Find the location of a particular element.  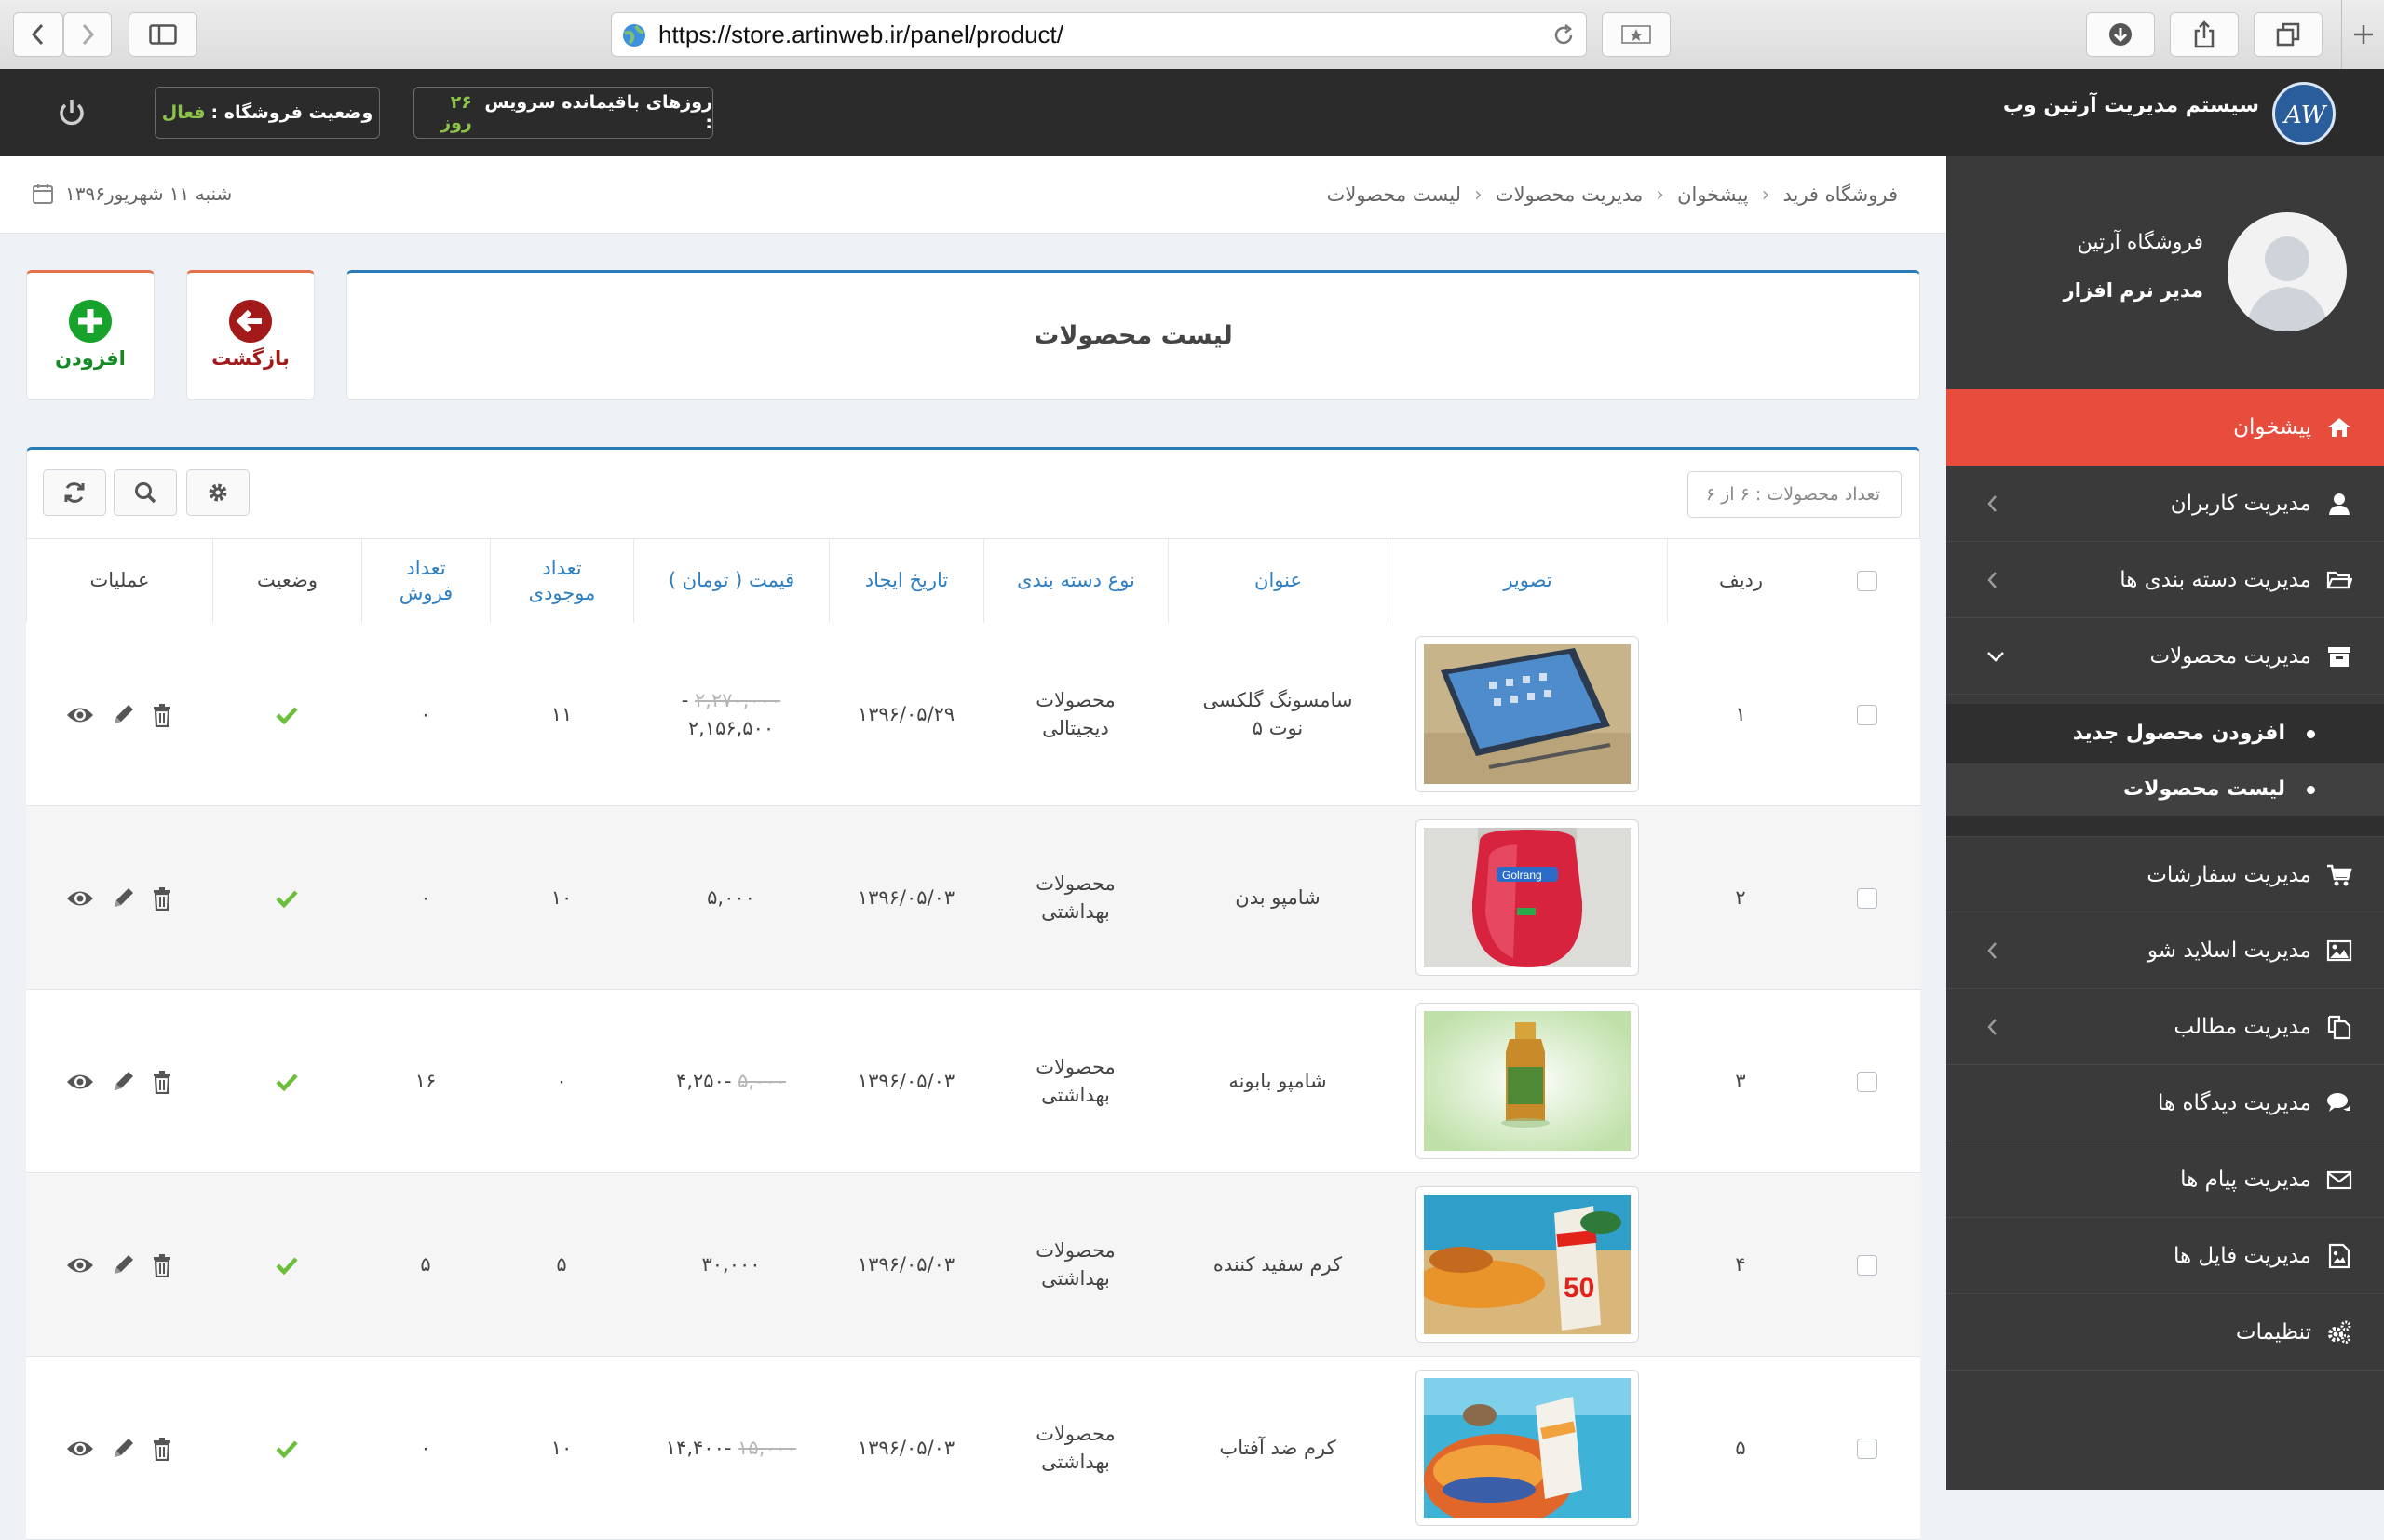

col-header-title: عنوان is located at coordinates (1278, 581).